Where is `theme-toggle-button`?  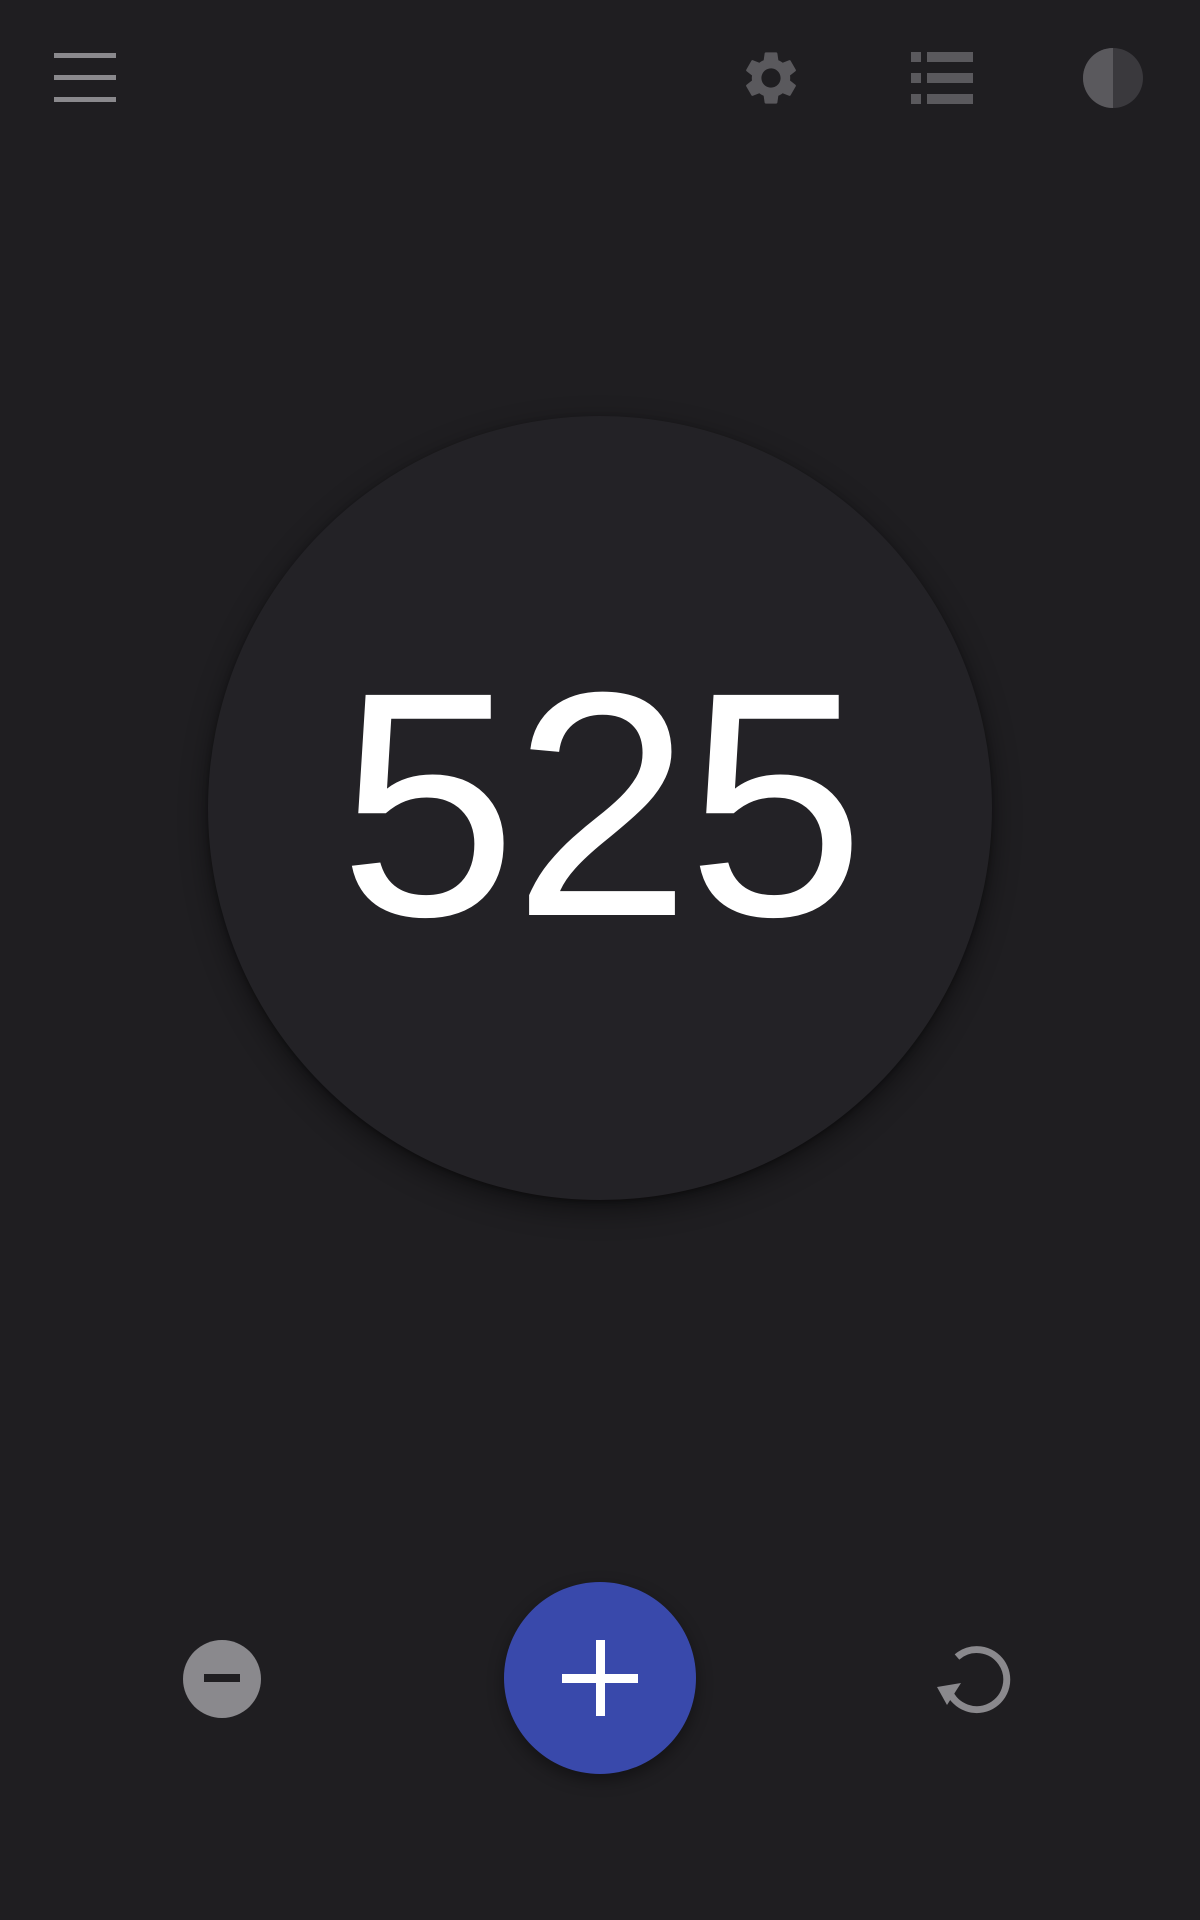
theme-toggle-button is located at coordinates (1113, 78).